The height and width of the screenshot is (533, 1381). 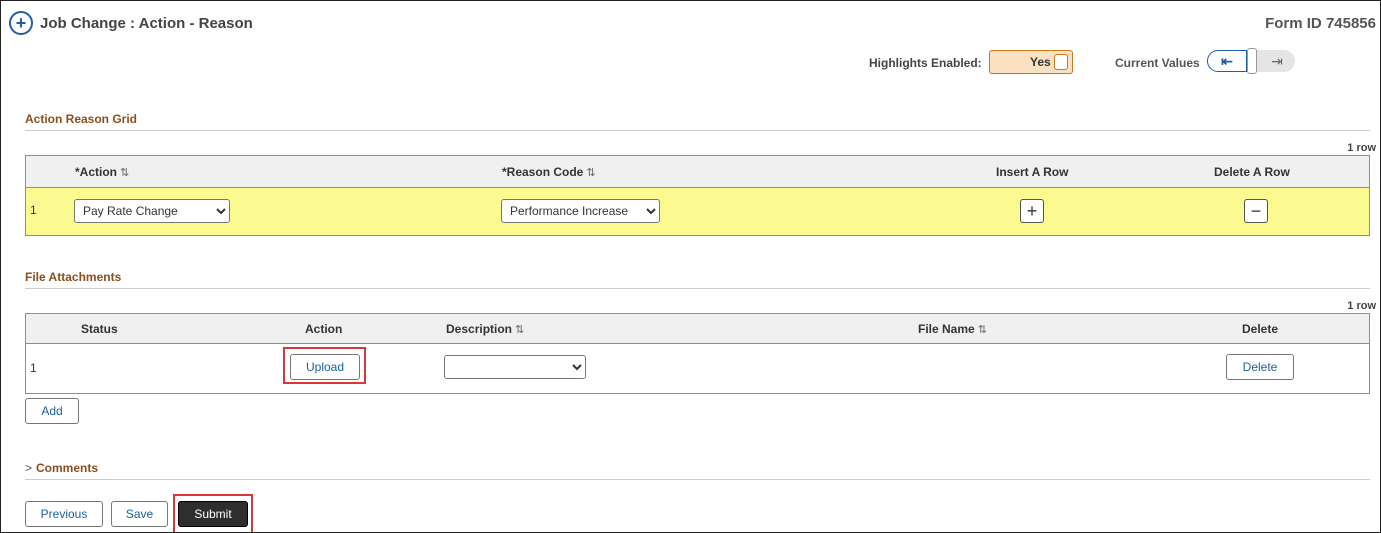 What do you see at coordinates (1252, 172) in the screenshot?
I see `column-header-delete-row: Delete A Row` at bounding box center [1252, 172].